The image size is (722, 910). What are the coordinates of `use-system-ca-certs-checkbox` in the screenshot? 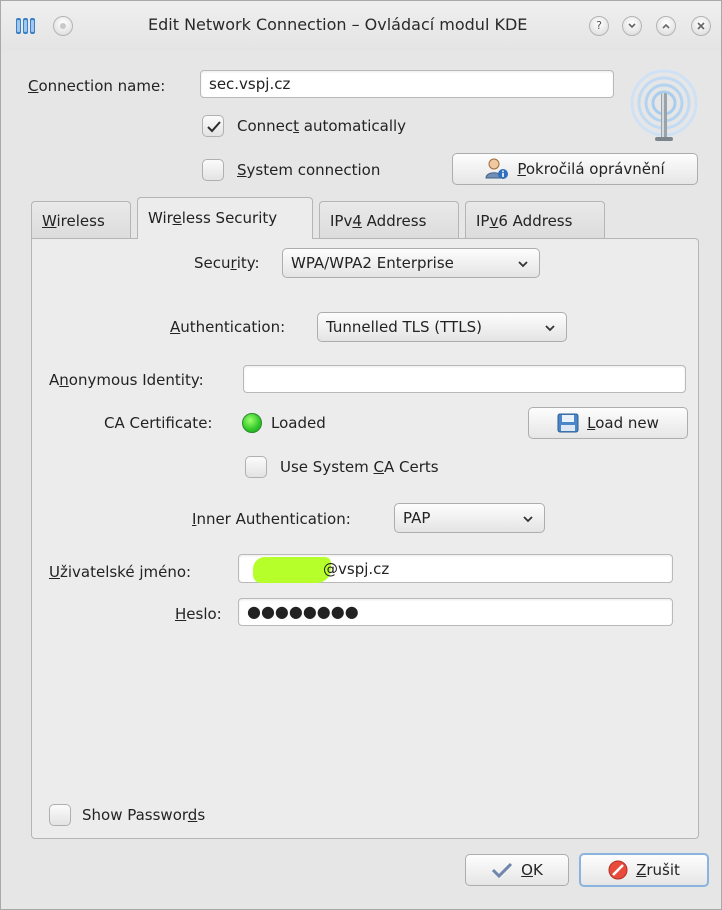 It's located at (256, 467).